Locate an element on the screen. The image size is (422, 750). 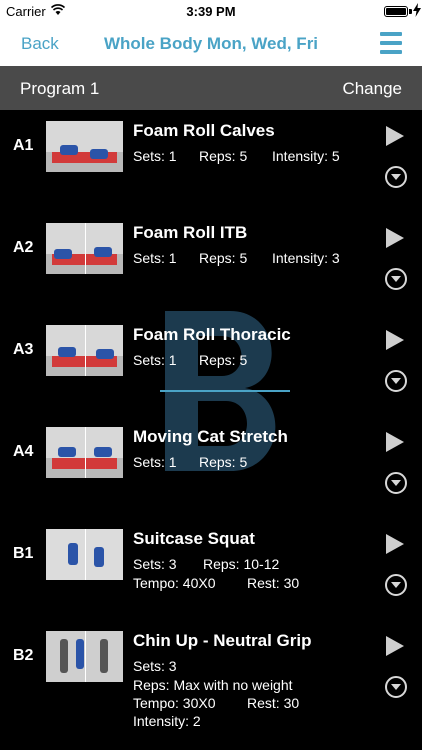
menu-icon is located at coordinates (391, 43).